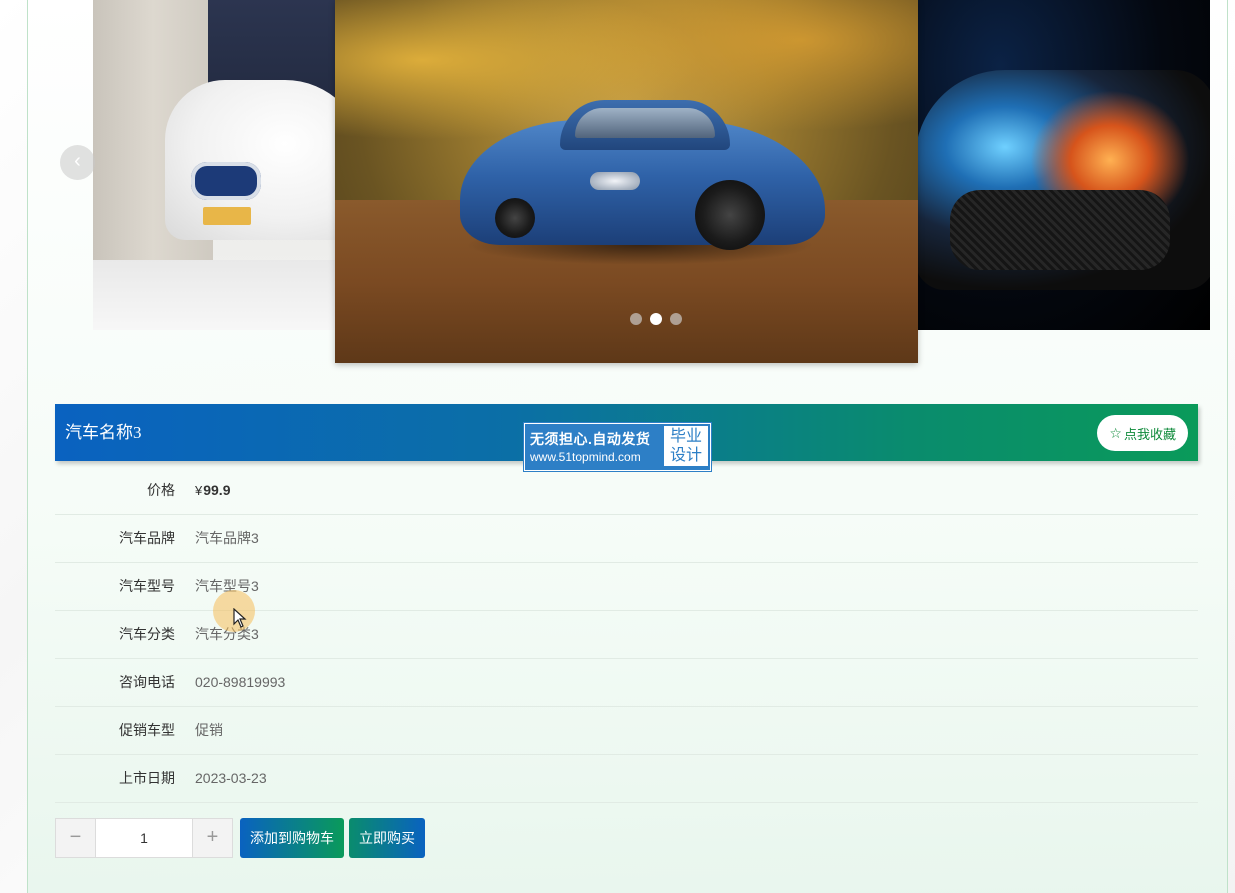 This screenshot has width=1235, height=893. I want to click on quantity-minus-button: −, so click(75, 838).